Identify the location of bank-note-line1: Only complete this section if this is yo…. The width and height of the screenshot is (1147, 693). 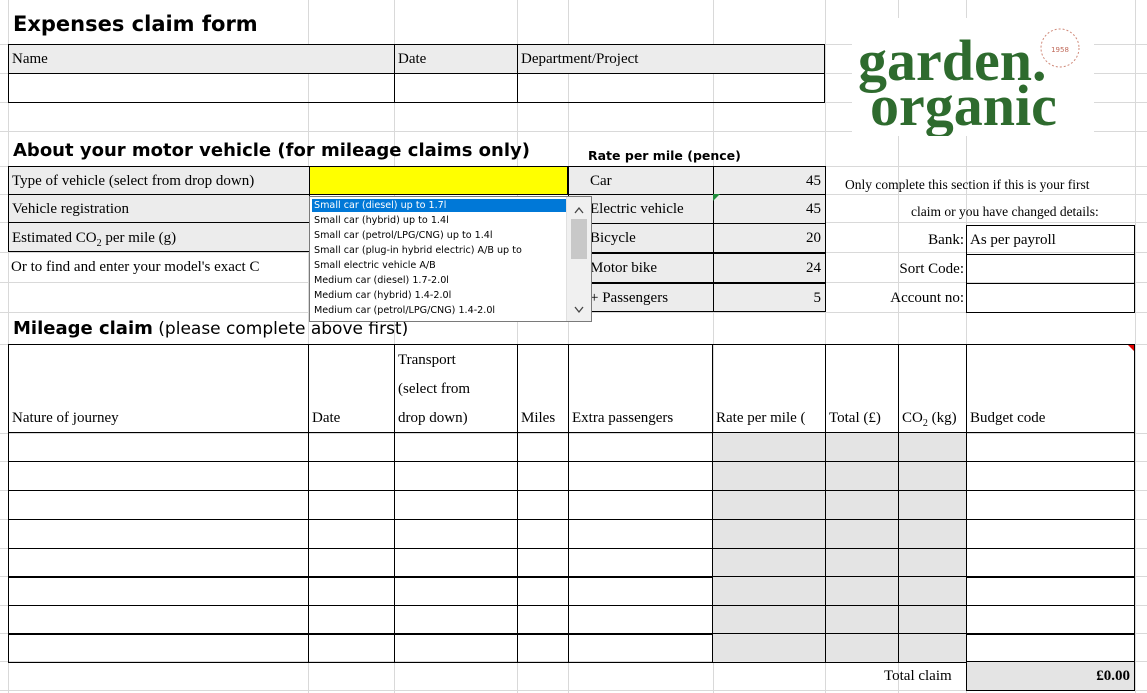
(967, 184).